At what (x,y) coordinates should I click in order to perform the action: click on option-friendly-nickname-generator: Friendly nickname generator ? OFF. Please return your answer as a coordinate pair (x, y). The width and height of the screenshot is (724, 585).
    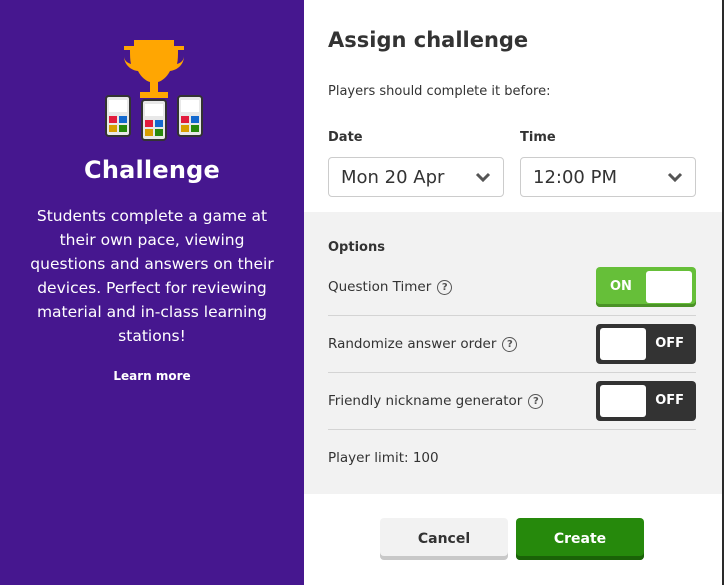
    Looking at the image, I should click on (512, 401).